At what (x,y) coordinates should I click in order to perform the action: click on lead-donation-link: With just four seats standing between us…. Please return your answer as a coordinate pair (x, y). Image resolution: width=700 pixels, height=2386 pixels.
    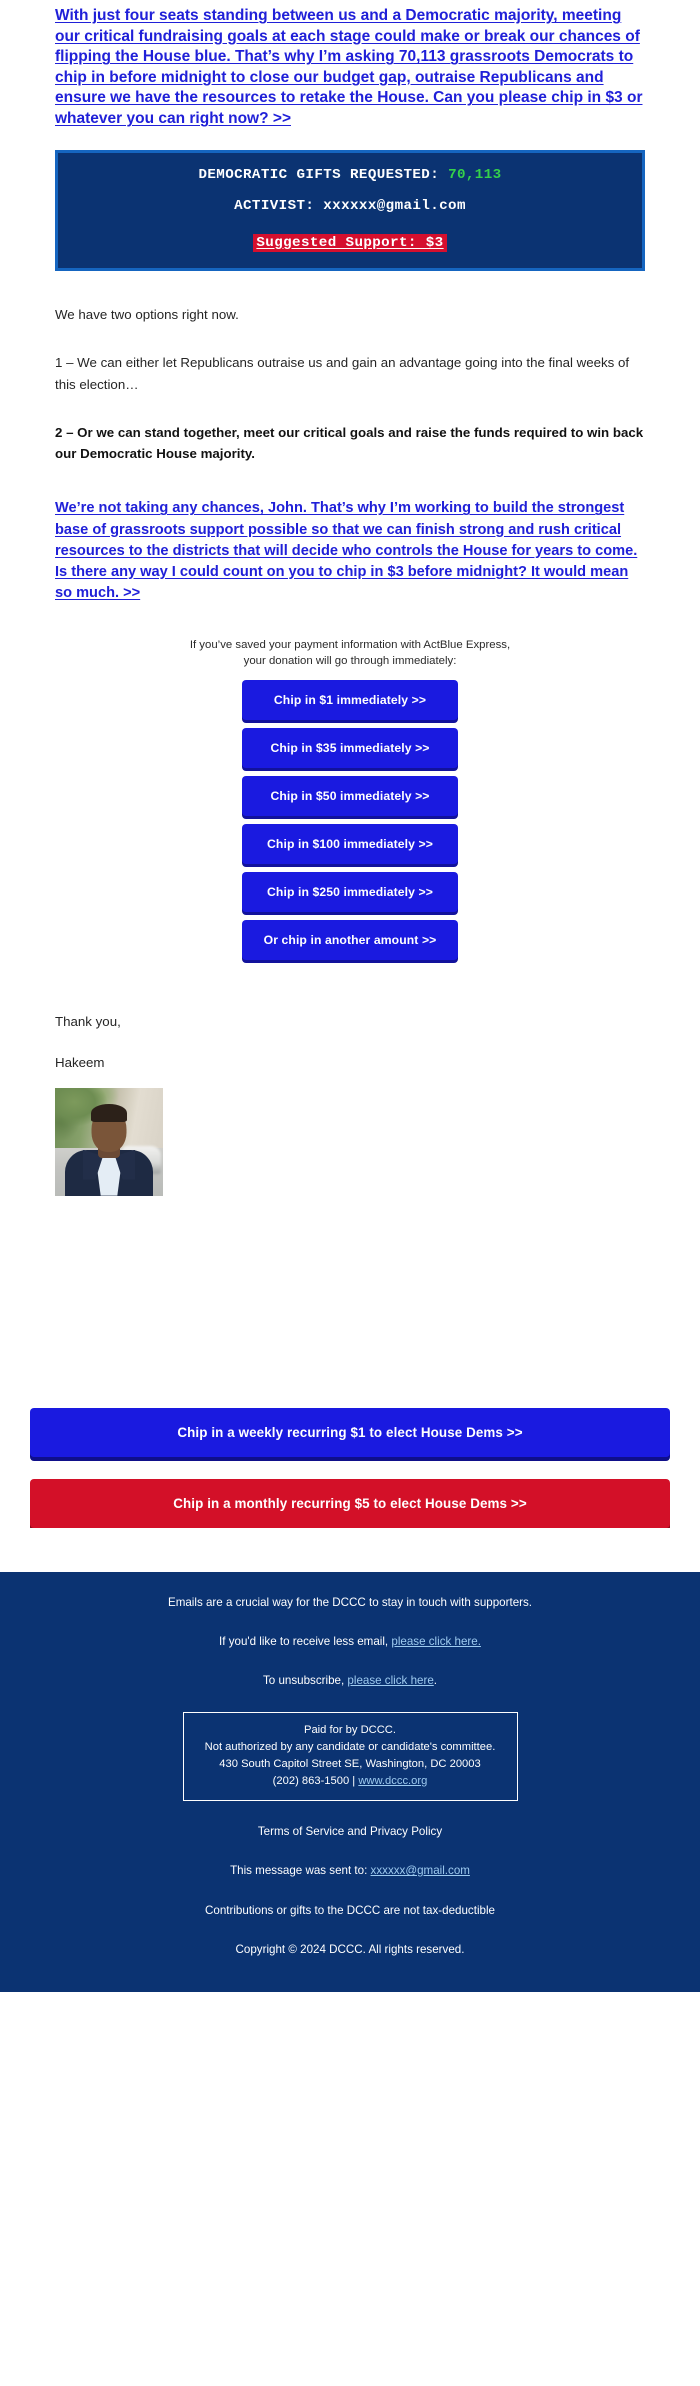
    Looking at the image, I should click on (350, 68).